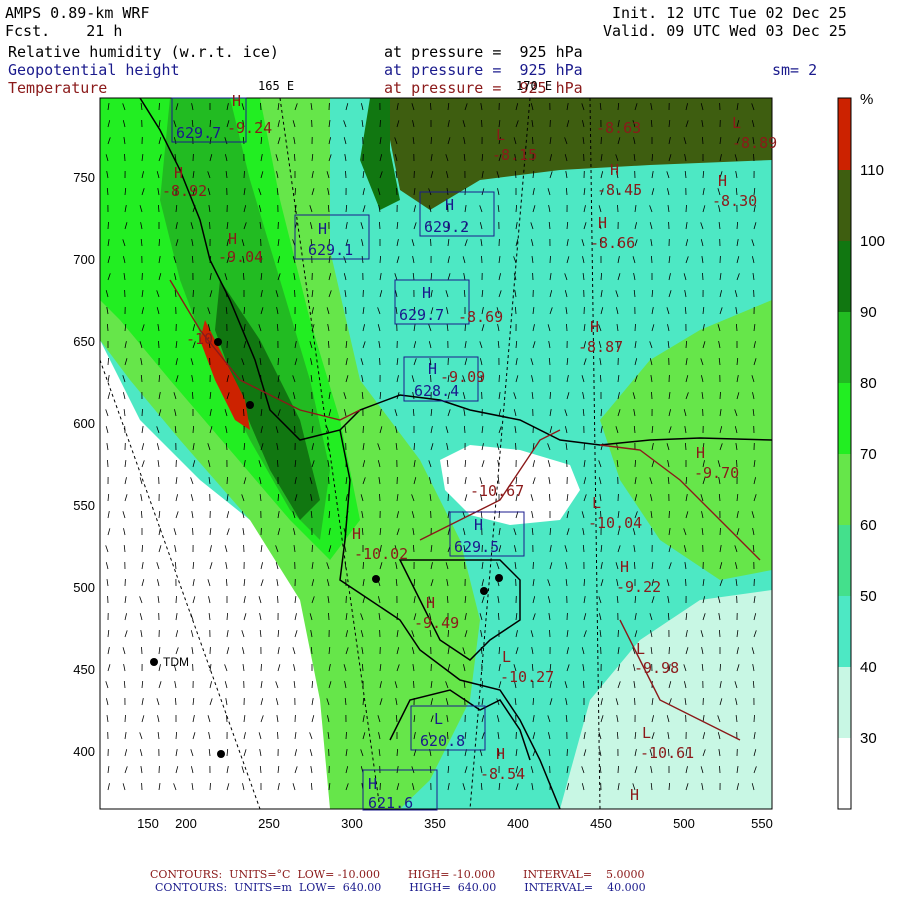 The width and height of the screenshot is (900, 900). What do you see at coordinates (638, 587) in the screenshot?
I see `temp-value: -9.22` at bounding box center [638, 587].